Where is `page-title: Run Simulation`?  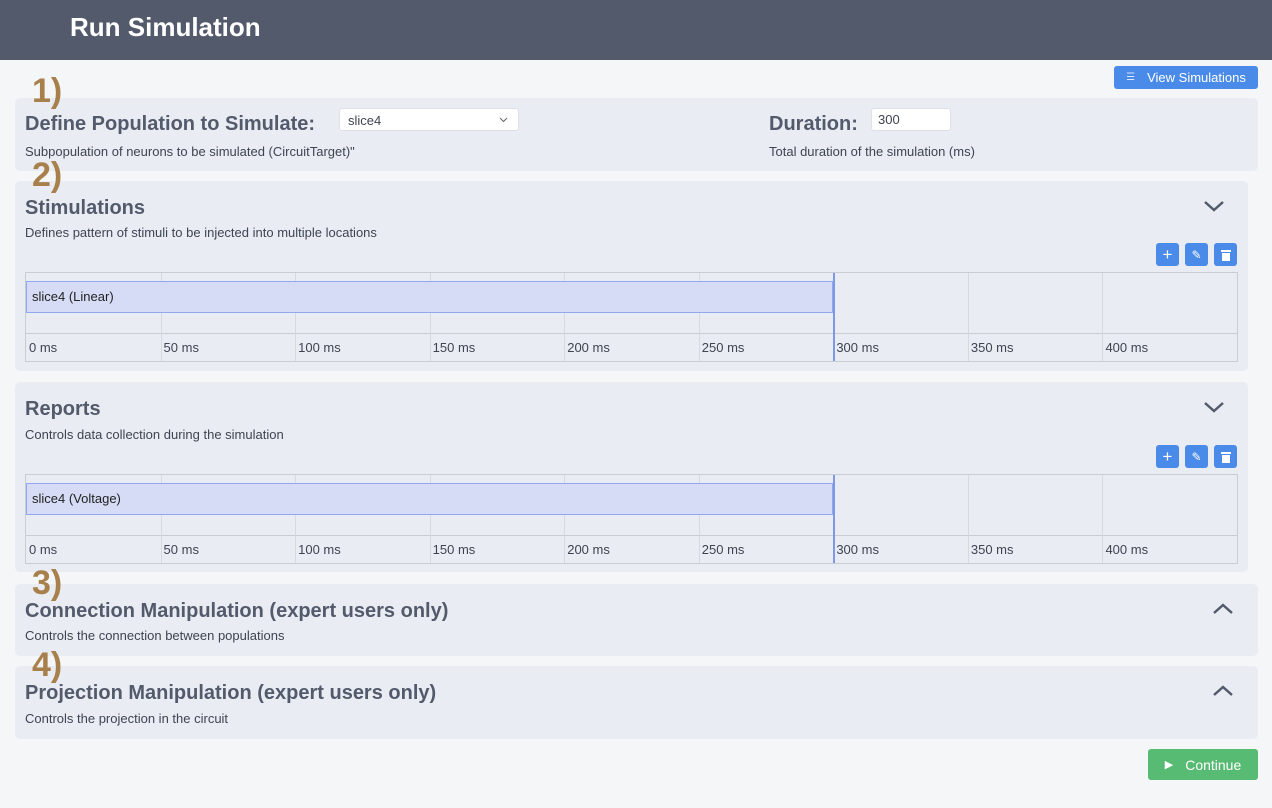 page-title: Run Simulation is located at coordinates (165, 27).